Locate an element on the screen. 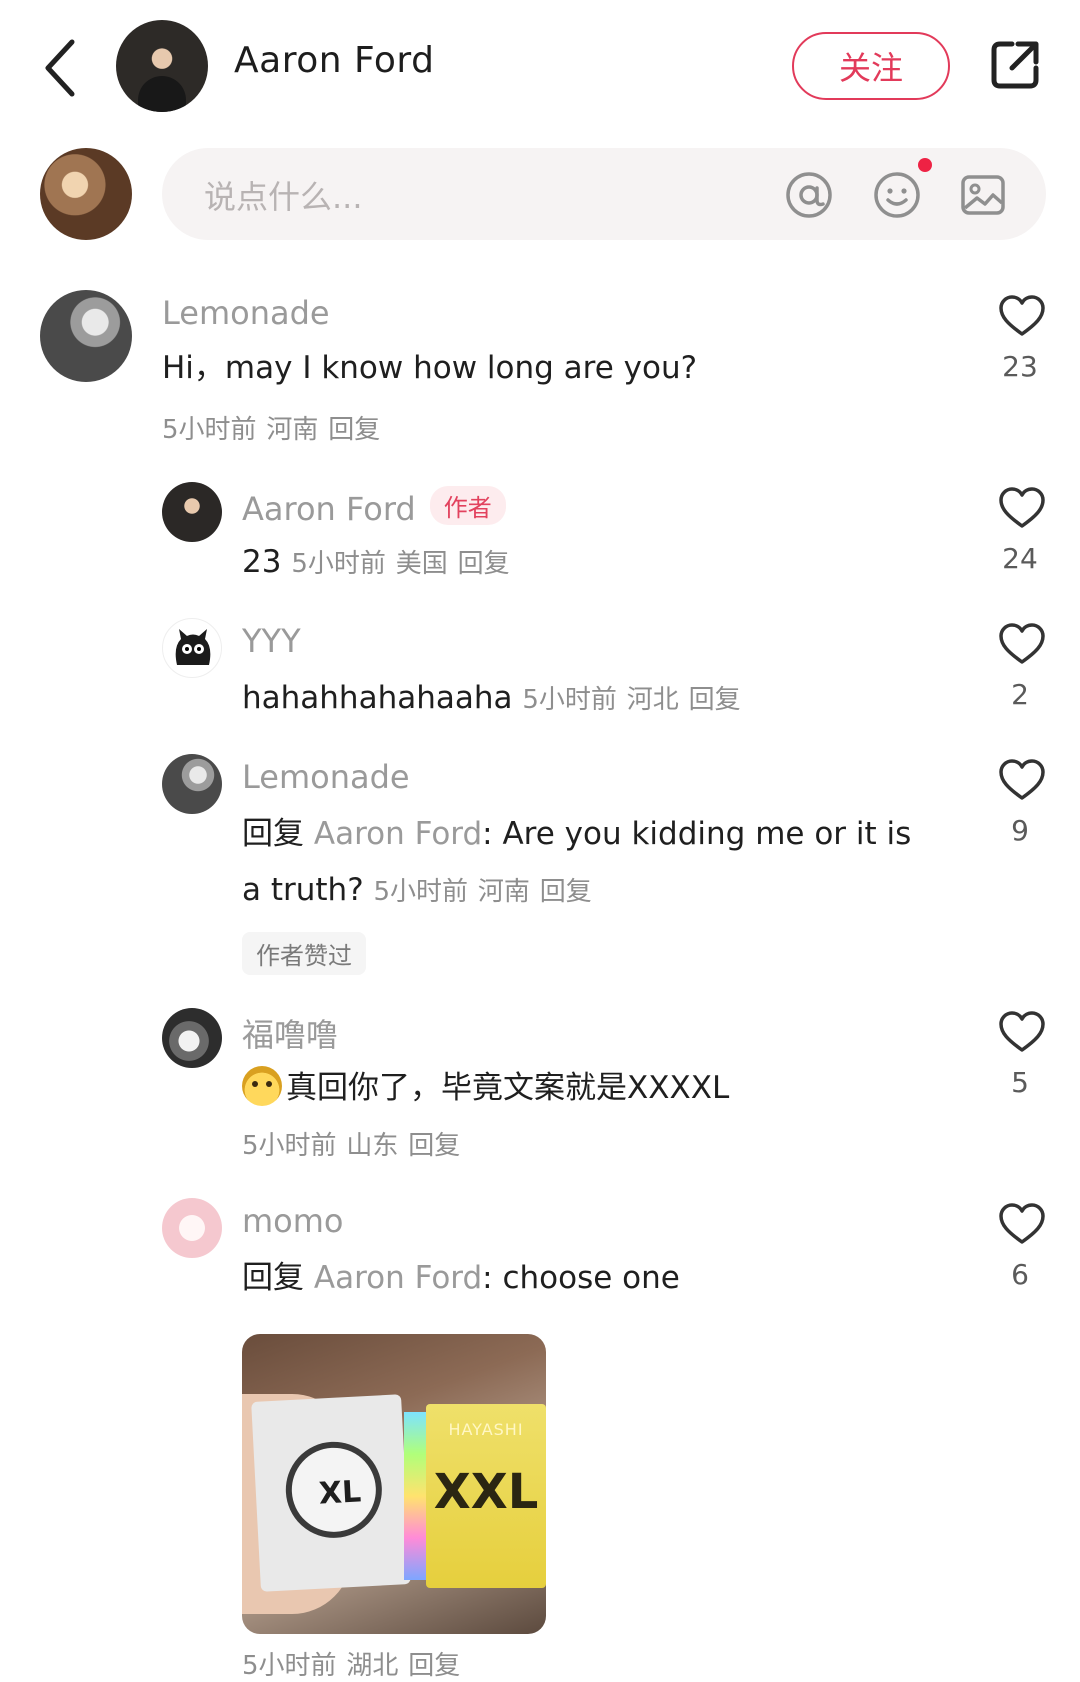 The height and width of the screenshot is (1682, 1080). black-cat-icon is located at coordinates (193, 647).